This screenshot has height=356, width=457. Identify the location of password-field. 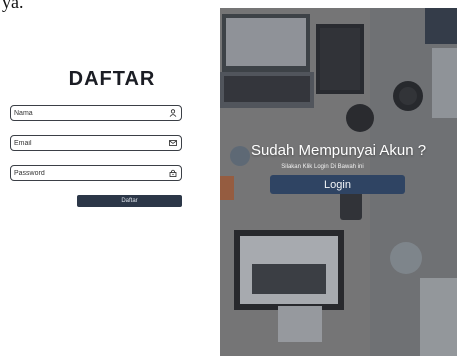
(96, 173).